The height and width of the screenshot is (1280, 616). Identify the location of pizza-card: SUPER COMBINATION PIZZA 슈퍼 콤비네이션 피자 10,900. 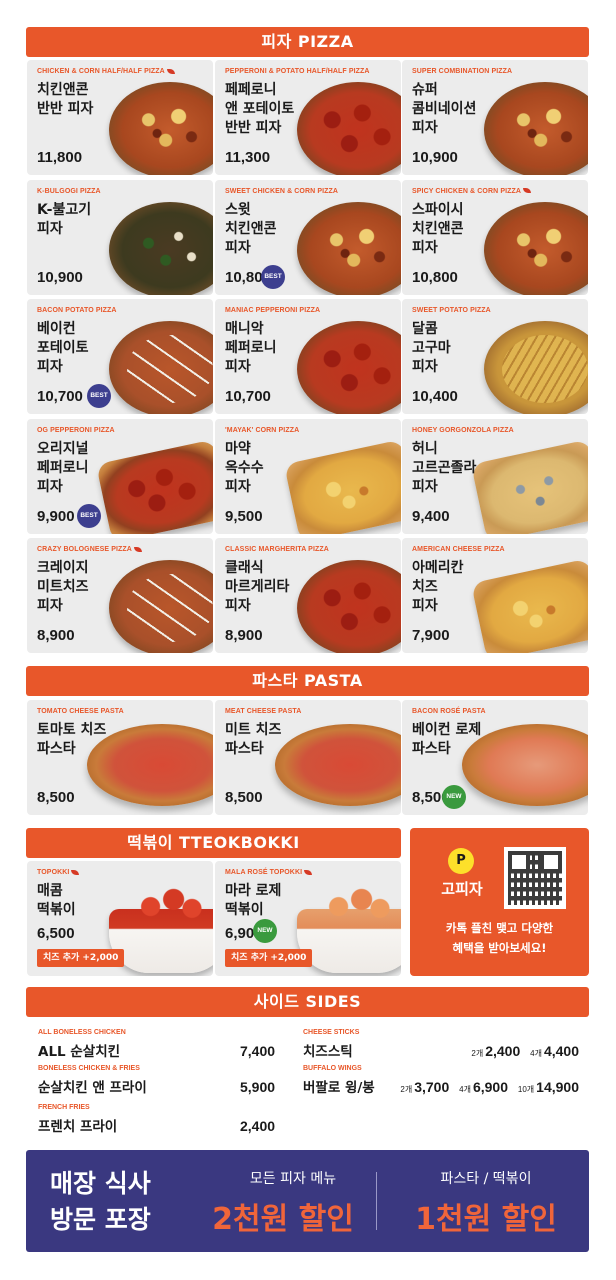
(495, 117).